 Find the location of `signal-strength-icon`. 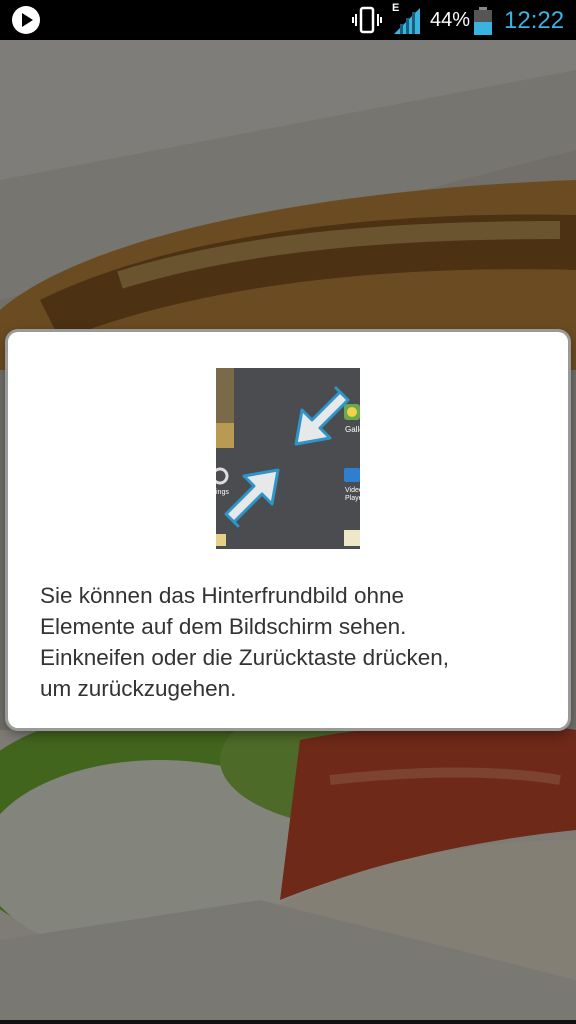

signal-strength-icon is located at coordinates (407, 21).